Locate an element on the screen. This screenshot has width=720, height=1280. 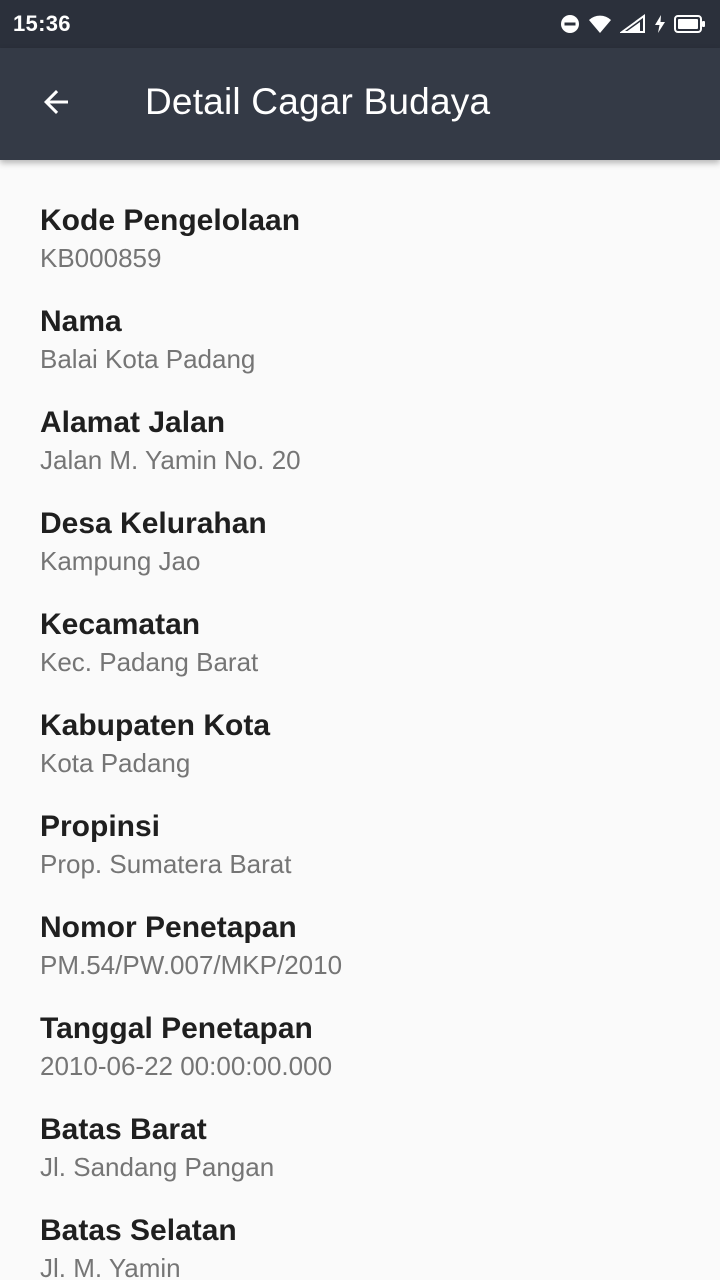
field-label: Desa Kelurahan is located at coordinates (153, 523).